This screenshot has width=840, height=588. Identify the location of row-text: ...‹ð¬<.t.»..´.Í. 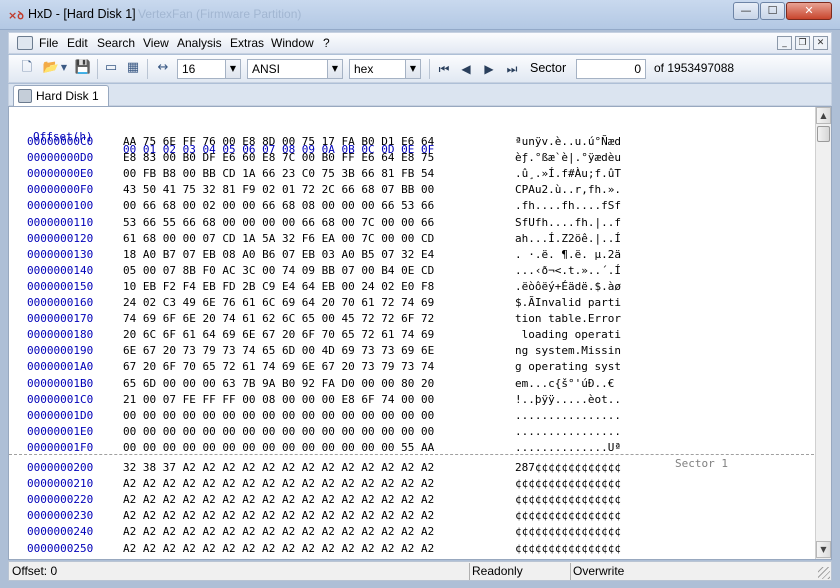
(568, 270).